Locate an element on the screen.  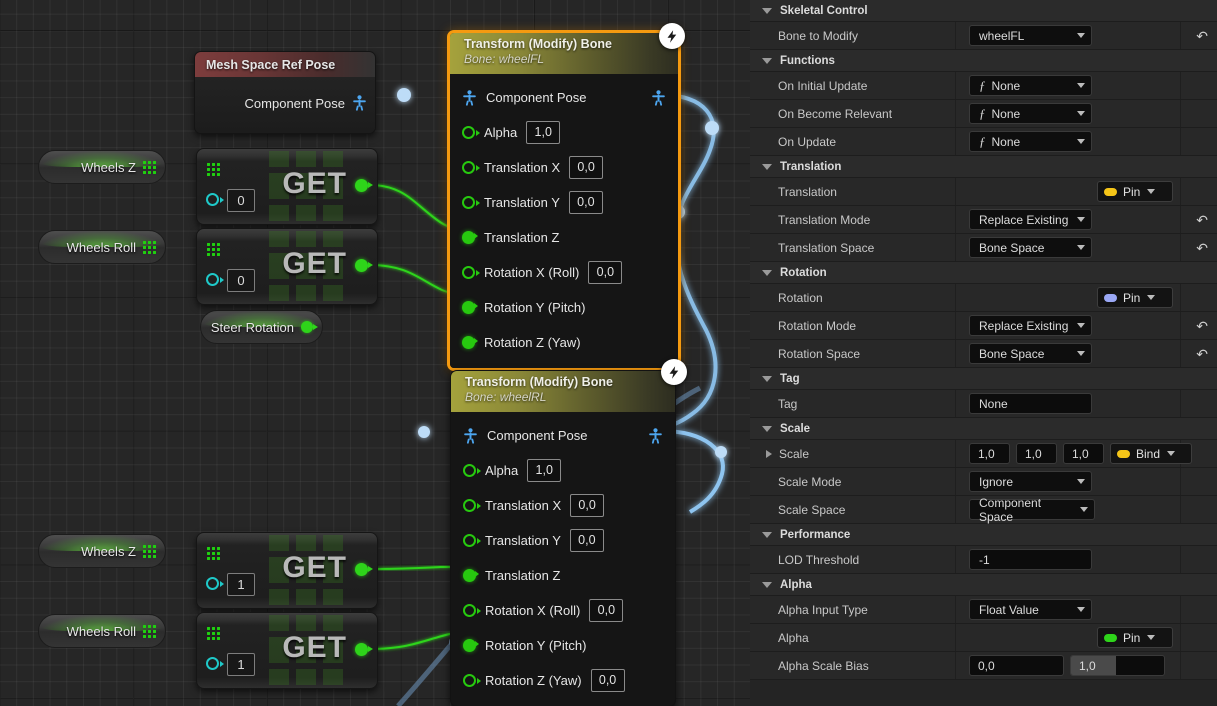
chevron-right-icon is located at coordinates (769, 453).